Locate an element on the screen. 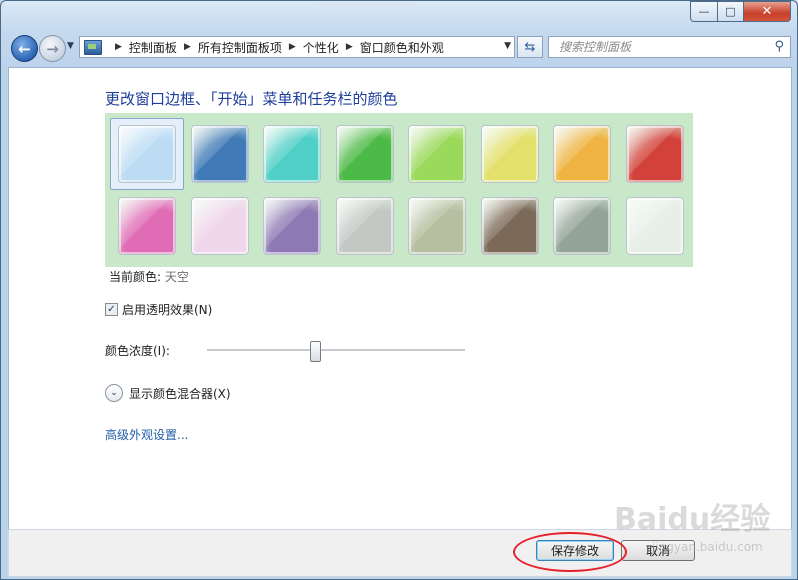 The height and width of the screenshot is (580, 798). back-button: ← is located at coordinates (24, 48).